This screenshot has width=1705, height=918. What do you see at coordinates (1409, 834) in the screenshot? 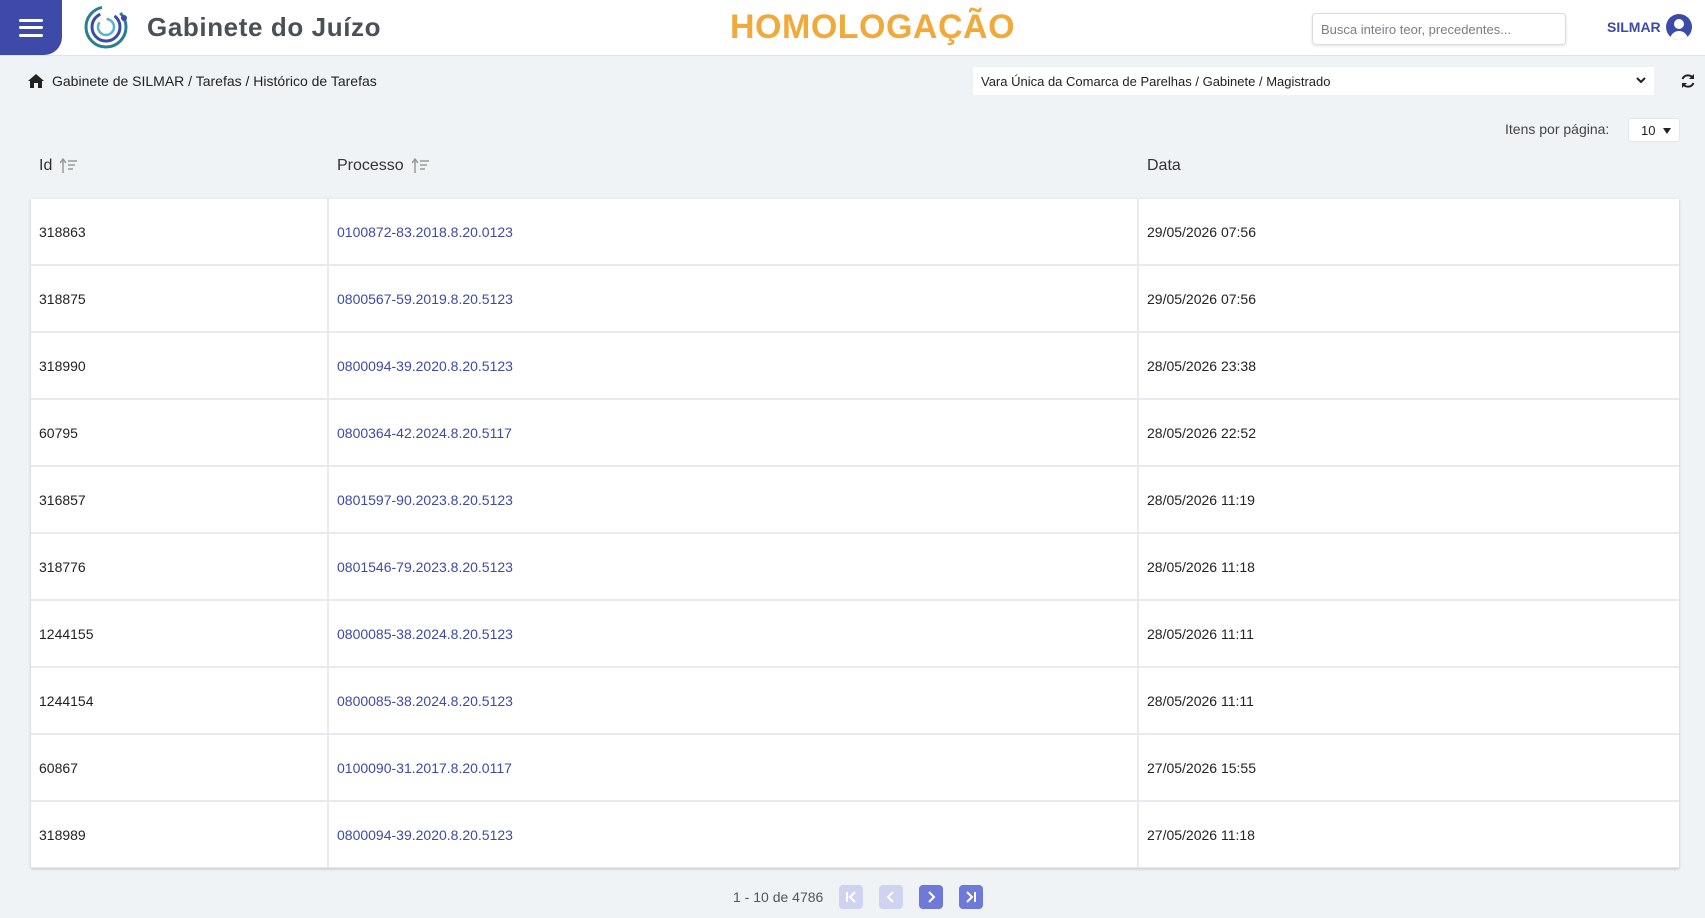
I see `cell-data: 27/05/2026 11:18` at bounding box center [1409, 834].